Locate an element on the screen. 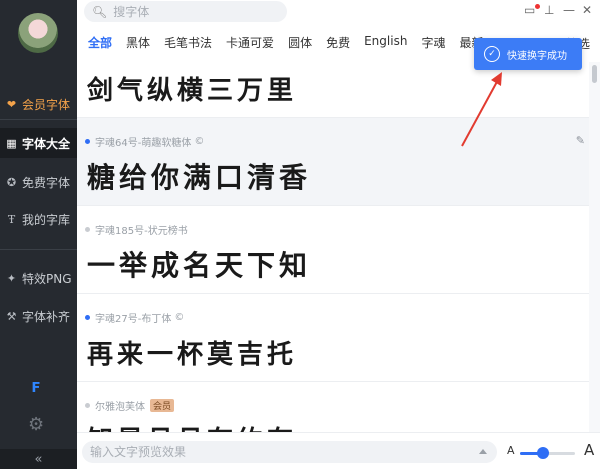  close-icon: ✕ is located at coordinates (587, 10).